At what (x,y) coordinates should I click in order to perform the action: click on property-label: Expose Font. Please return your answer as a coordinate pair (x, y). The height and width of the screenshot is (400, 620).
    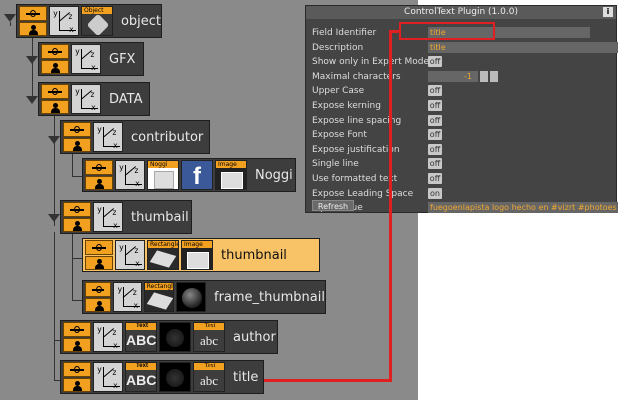
    Looking at the image, I should click on (339, 135).